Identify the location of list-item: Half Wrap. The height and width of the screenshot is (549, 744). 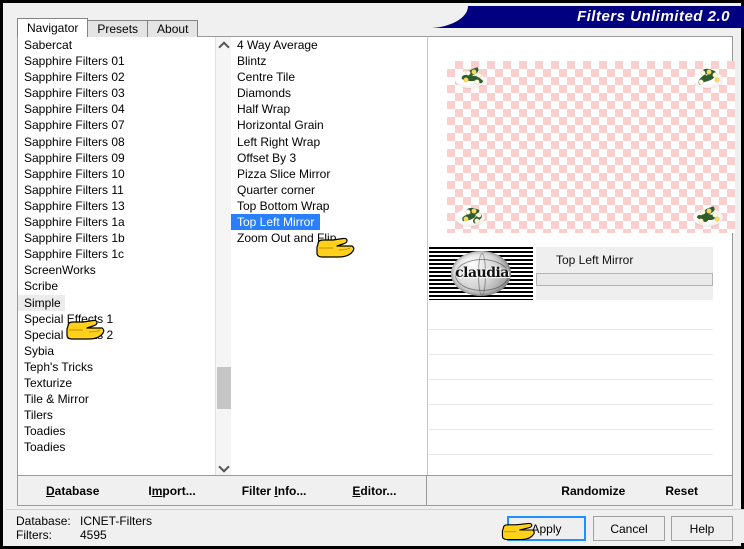
(329, 109).